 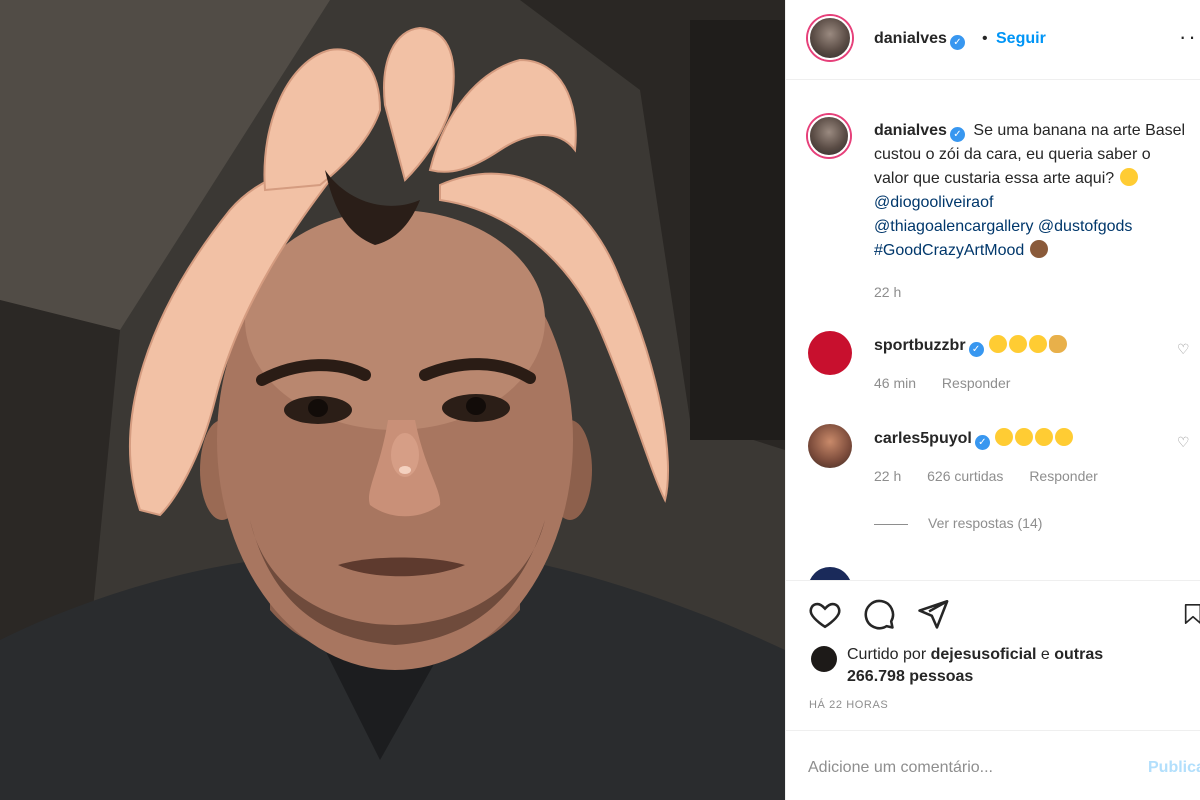 What do you see at coordinates (933, 614) in the screenshot?
I see `share-paper-plane-icon` at bounding box center [933, 614].